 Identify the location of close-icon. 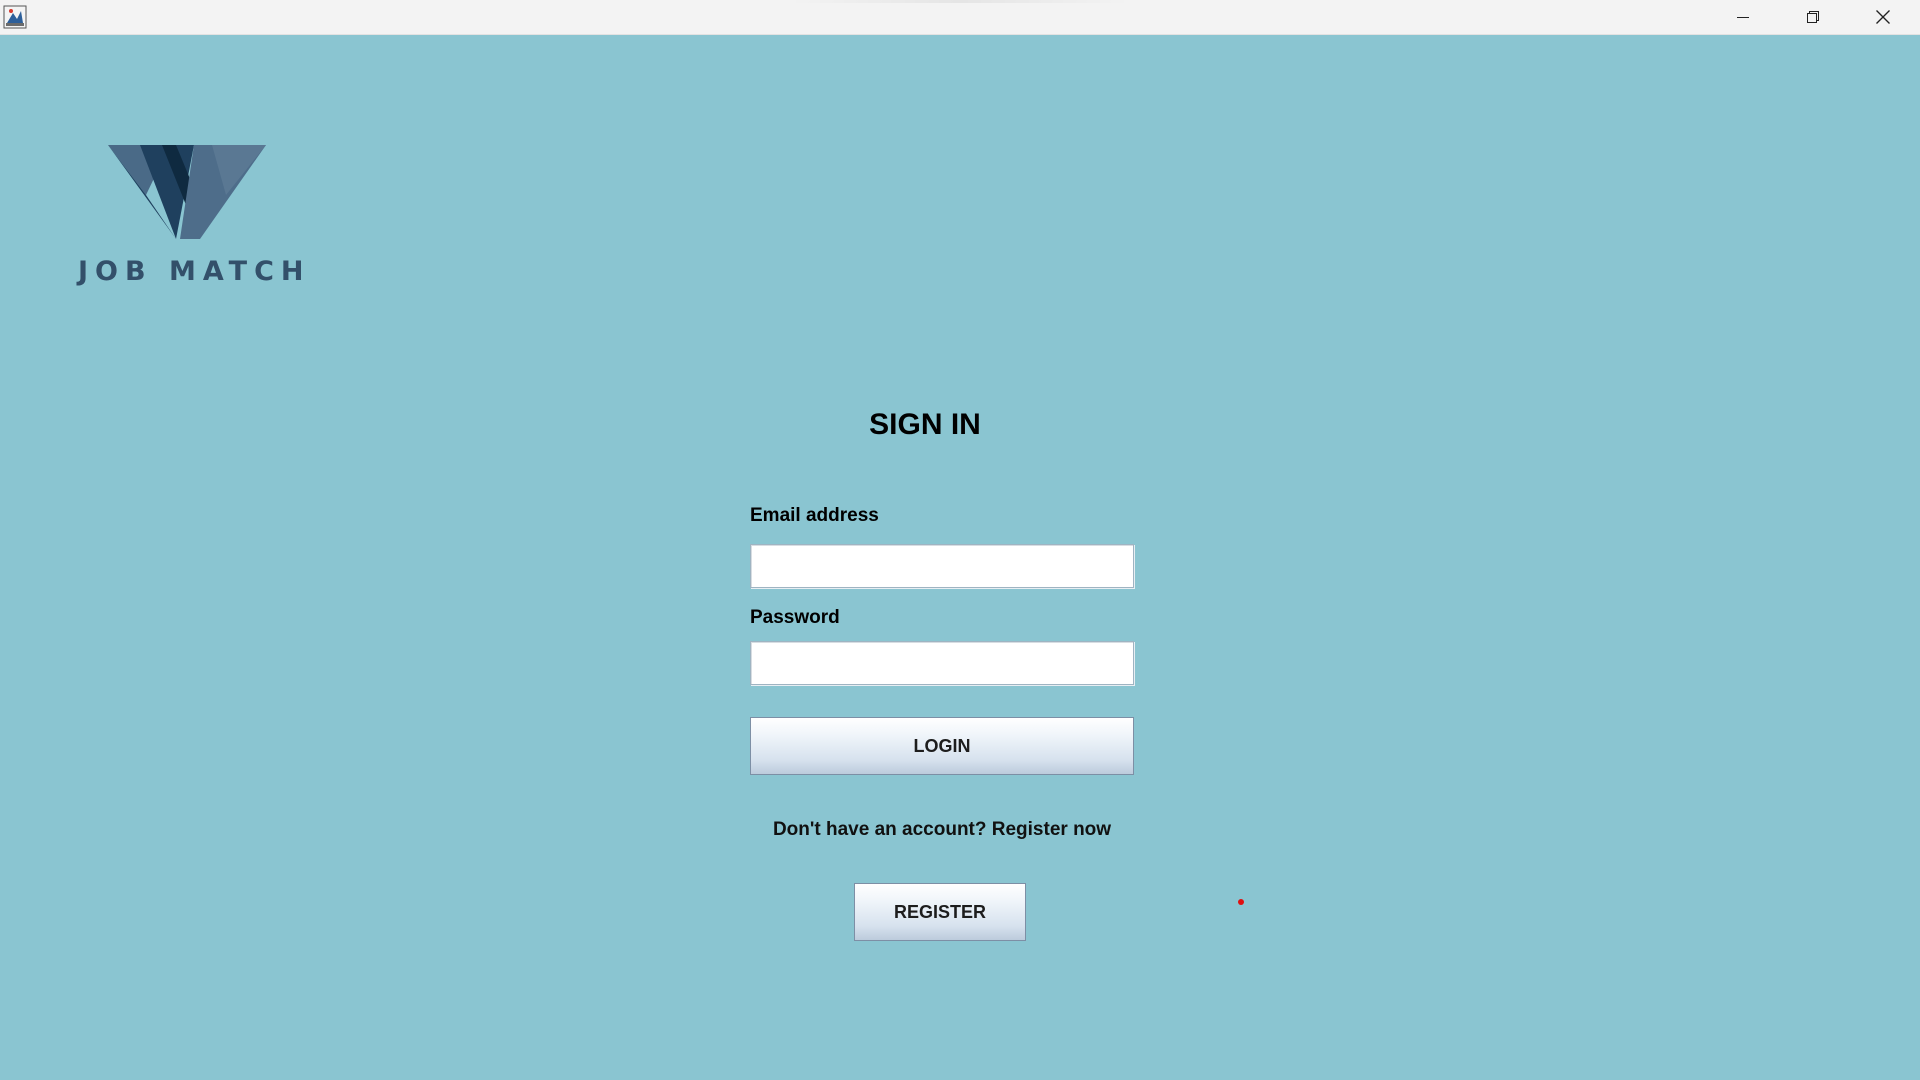
(1883, 17).